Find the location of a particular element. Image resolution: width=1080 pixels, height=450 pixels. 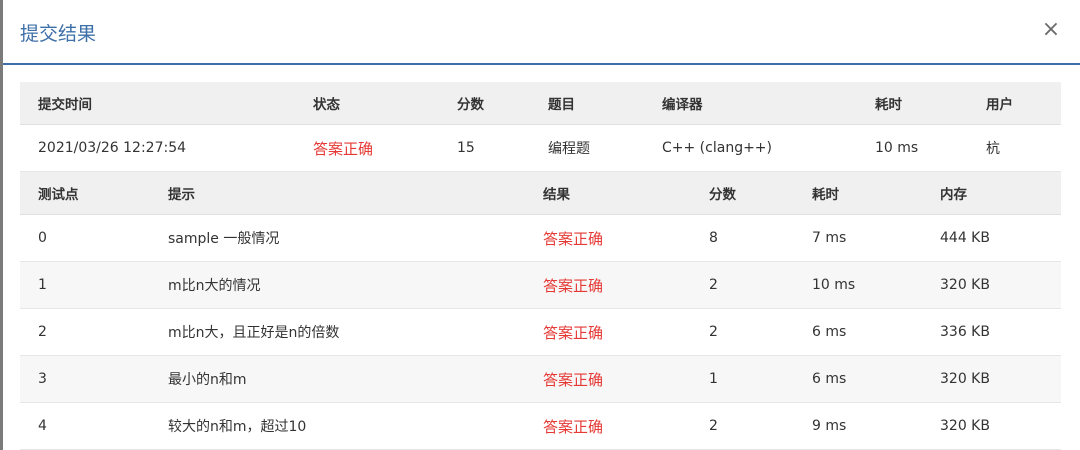

test-hint: m比n大，且正好是n的倍数 is located at coordinates (254, 333).